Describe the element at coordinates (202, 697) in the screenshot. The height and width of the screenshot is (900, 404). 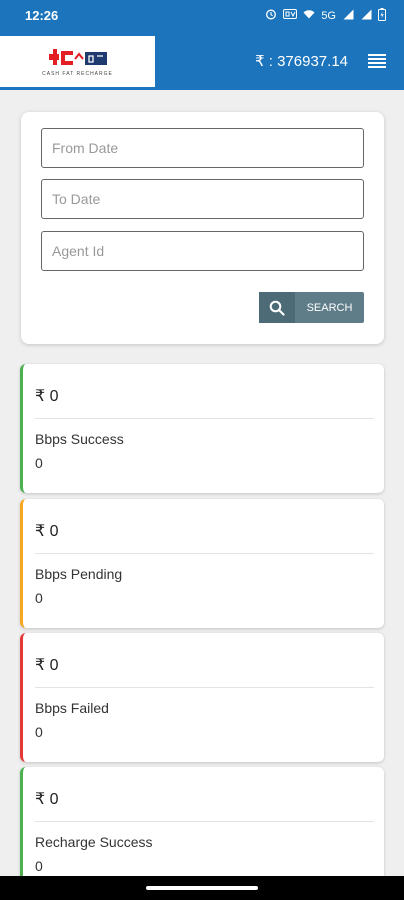
I see `stat-card-bbps-failed: ₹ 0 Bbps Failed 0` at that location.